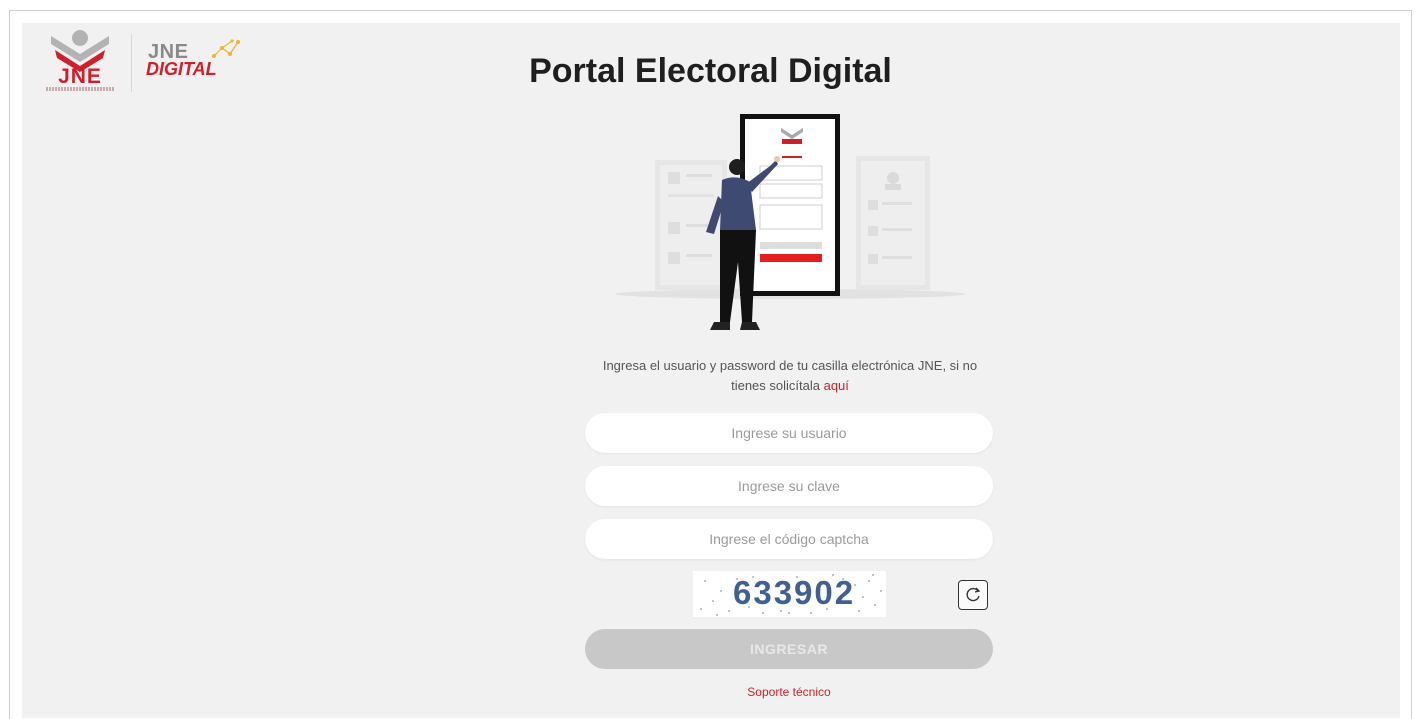 The image size is (1421, 719). Describe the element at coordinates (789, 649) in the screenshot. I see `login-button: INGRESAR` at that location.